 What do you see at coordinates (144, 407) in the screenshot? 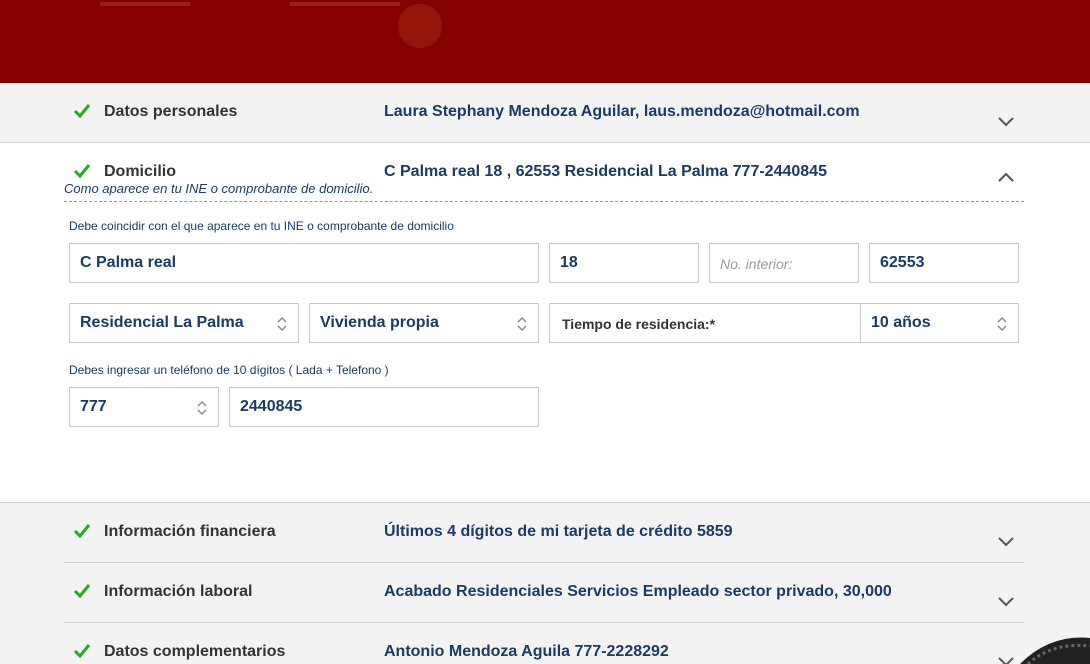
I see `lada-select: 777` at bounding box center [144, 407].